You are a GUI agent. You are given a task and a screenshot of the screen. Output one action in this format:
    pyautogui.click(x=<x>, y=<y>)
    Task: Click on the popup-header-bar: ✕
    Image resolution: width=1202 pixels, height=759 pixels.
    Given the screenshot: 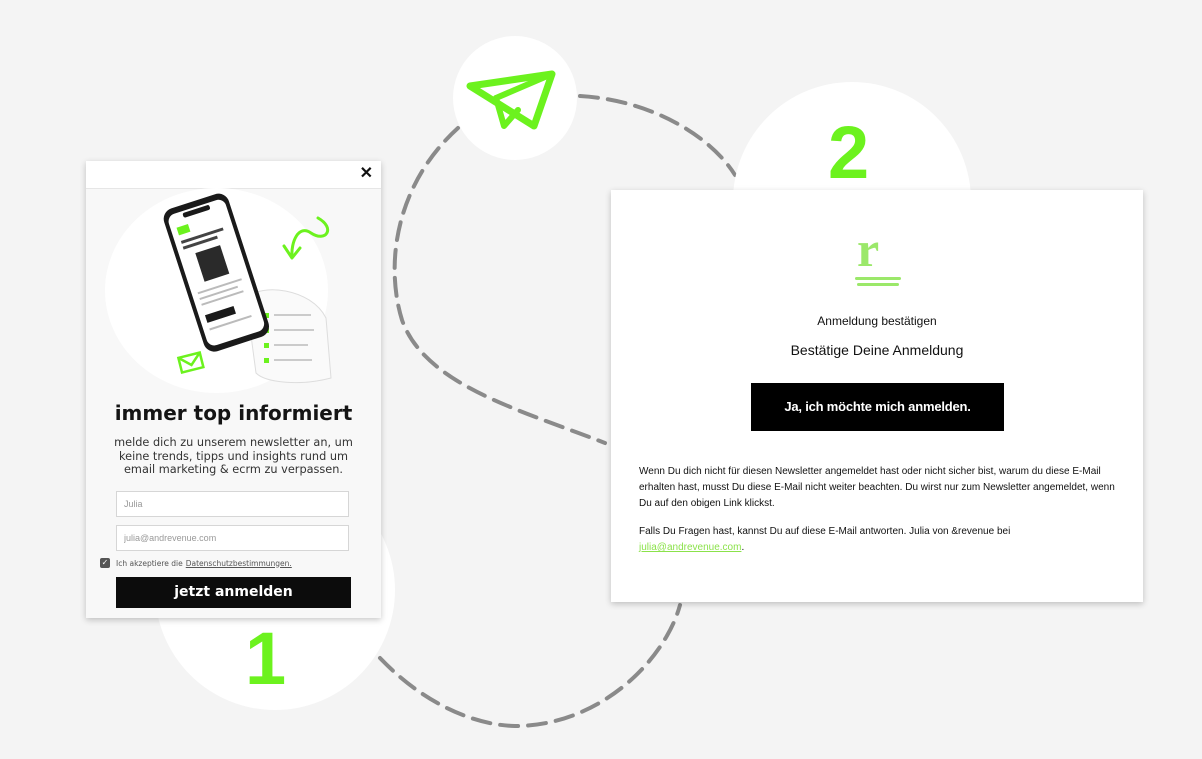 What is the action you would take?
    pyautogui.click(x=233, y=175)
    